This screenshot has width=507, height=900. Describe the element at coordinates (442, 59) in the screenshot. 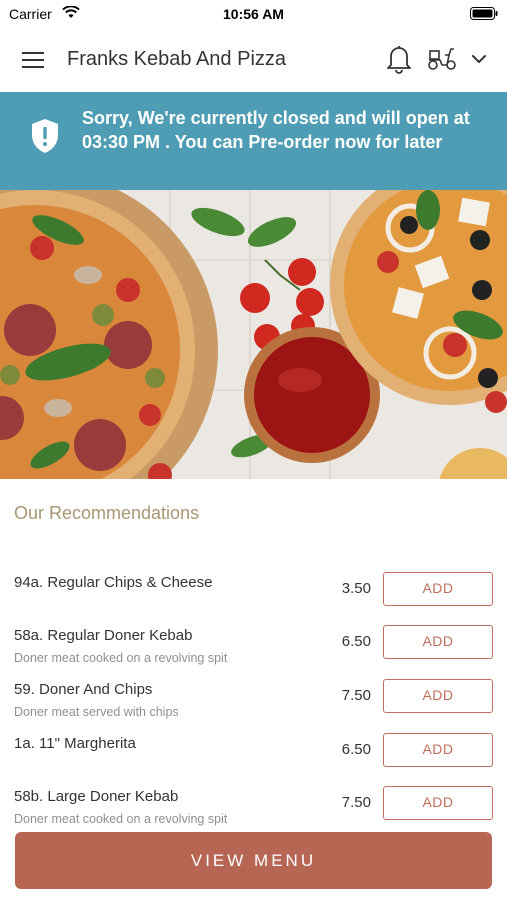

I see `delivery-scooter-icon` at that location.